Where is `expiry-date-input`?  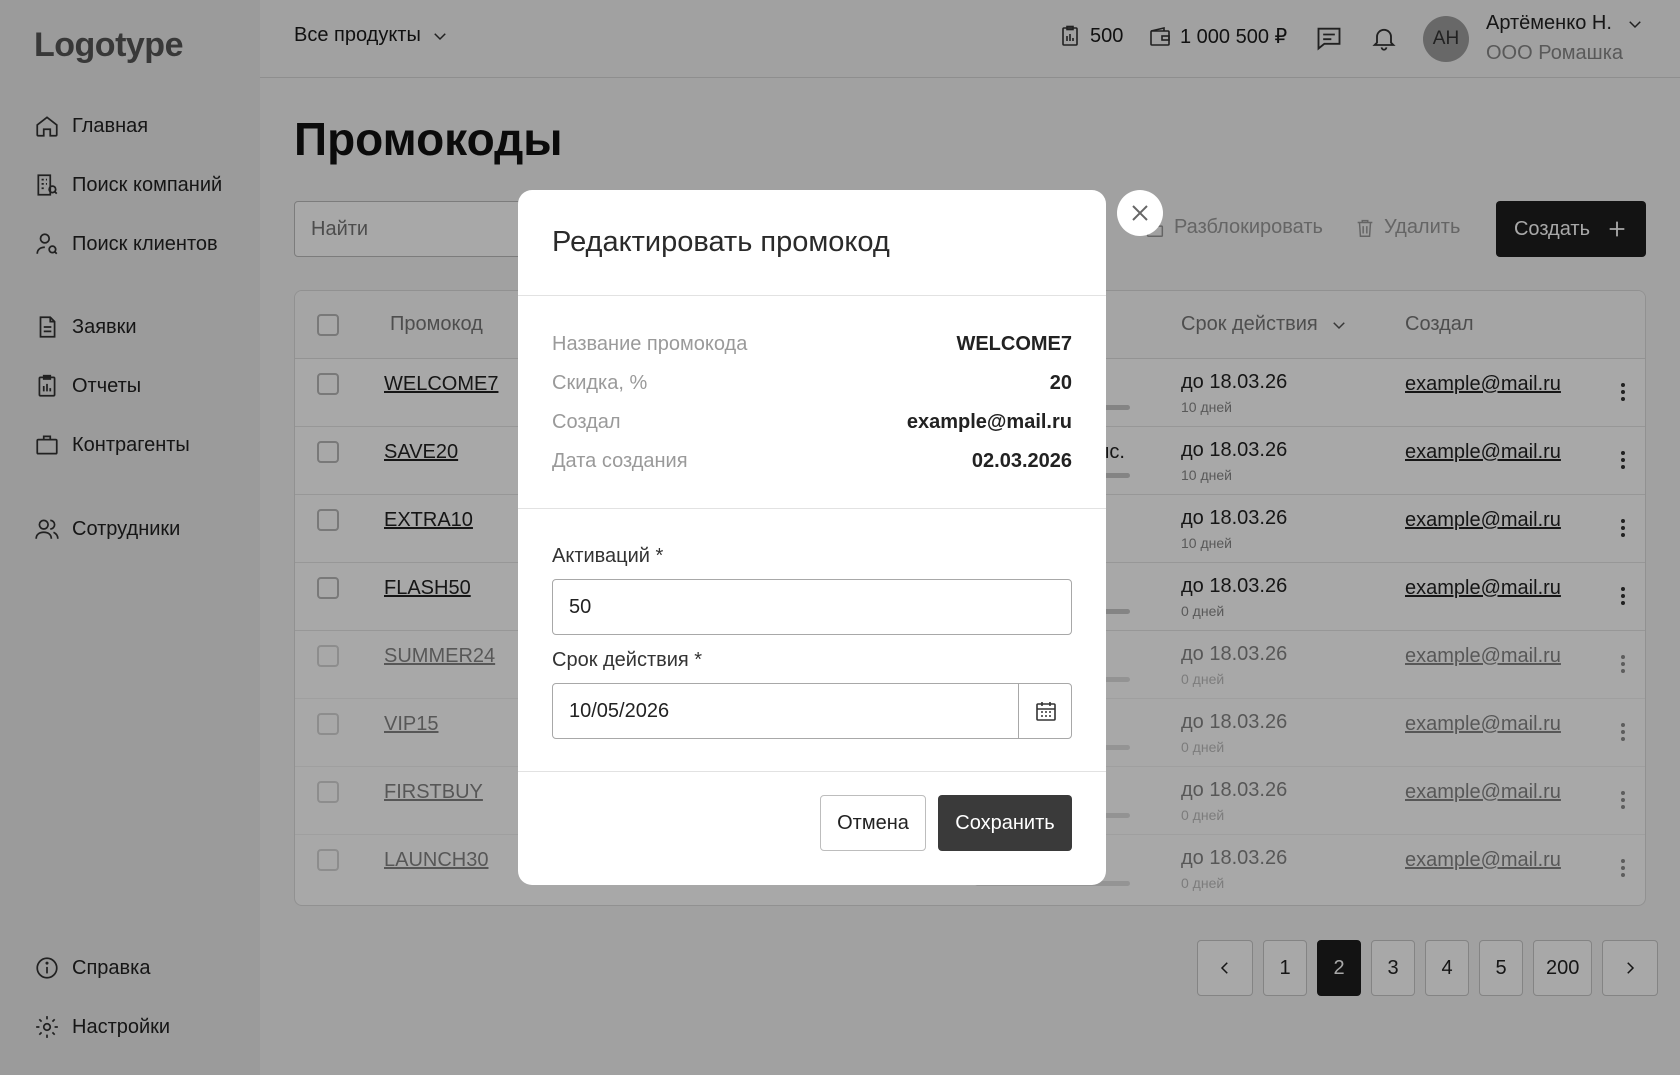
expiry-date-input is located at coordinates (812, 711).